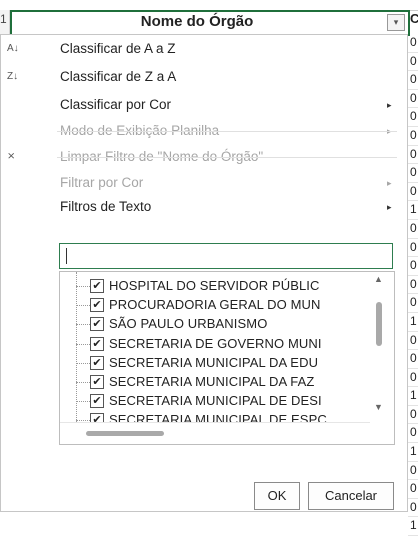  What do you see at coordinates (3, 19) in the screenshot?
I see `row-number: 1` at bounding box center [3, 19].